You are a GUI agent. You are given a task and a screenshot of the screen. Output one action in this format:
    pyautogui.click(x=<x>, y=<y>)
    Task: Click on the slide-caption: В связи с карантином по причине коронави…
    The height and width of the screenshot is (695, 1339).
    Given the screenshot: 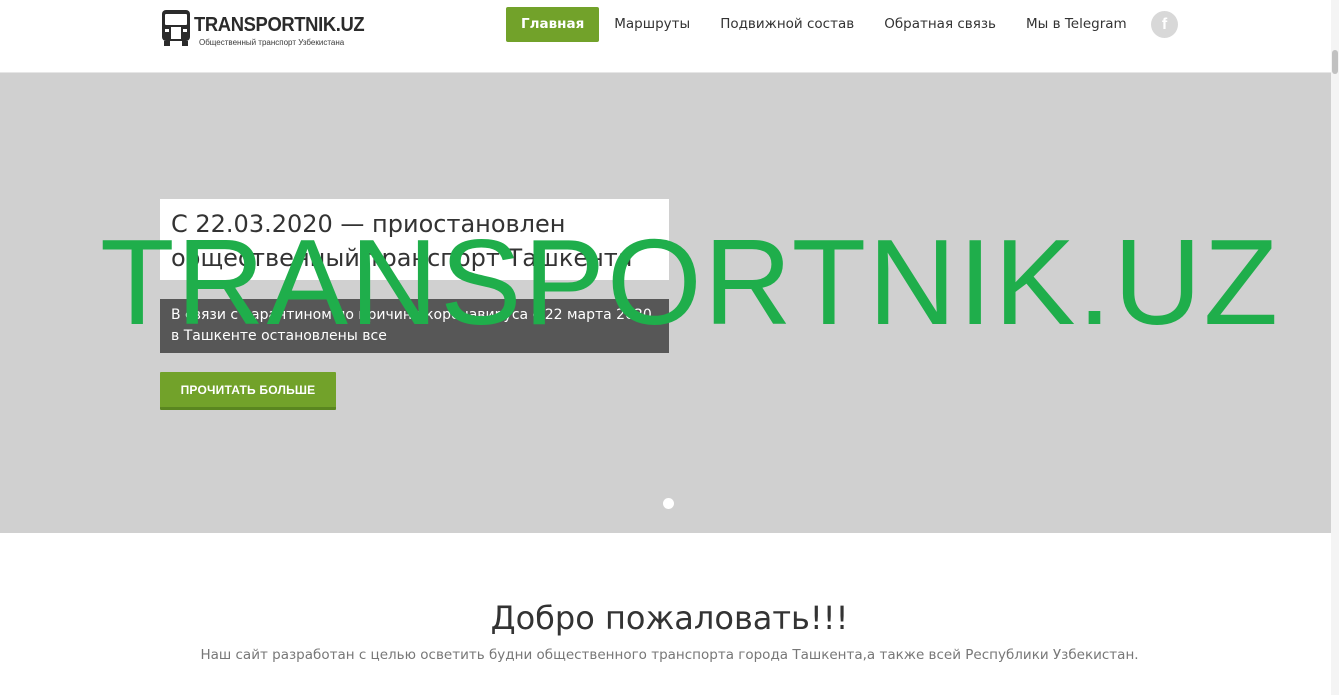 What is the action you would take?
    pyautogui.click(x=411, y=325)
    